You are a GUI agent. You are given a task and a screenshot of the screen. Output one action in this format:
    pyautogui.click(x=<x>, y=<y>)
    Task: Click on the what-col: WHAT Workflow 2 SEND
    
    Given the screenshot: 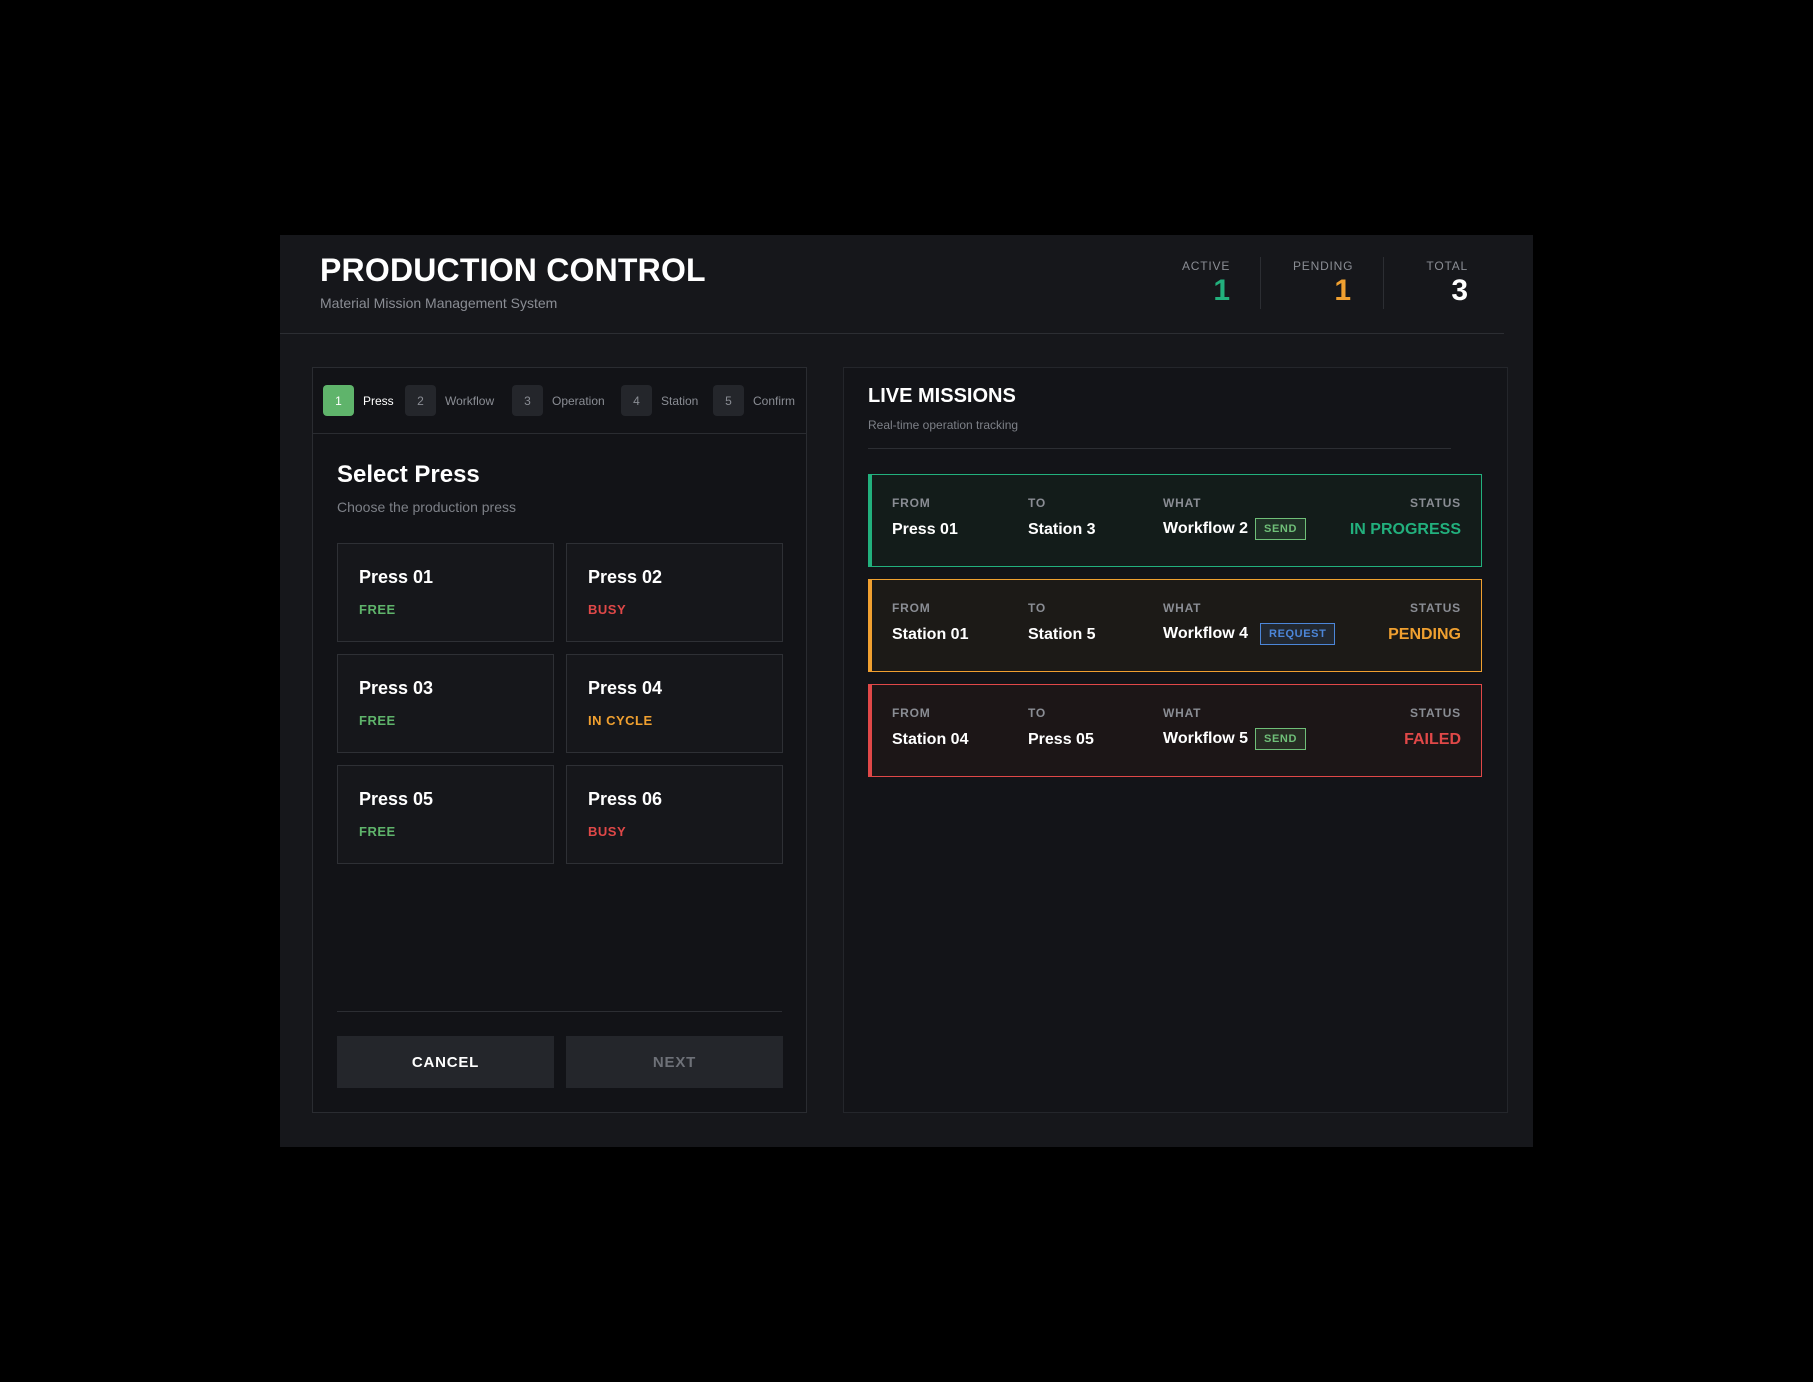 What is the action you would take?
    pyautogui.click(x=1235, y=518)
    